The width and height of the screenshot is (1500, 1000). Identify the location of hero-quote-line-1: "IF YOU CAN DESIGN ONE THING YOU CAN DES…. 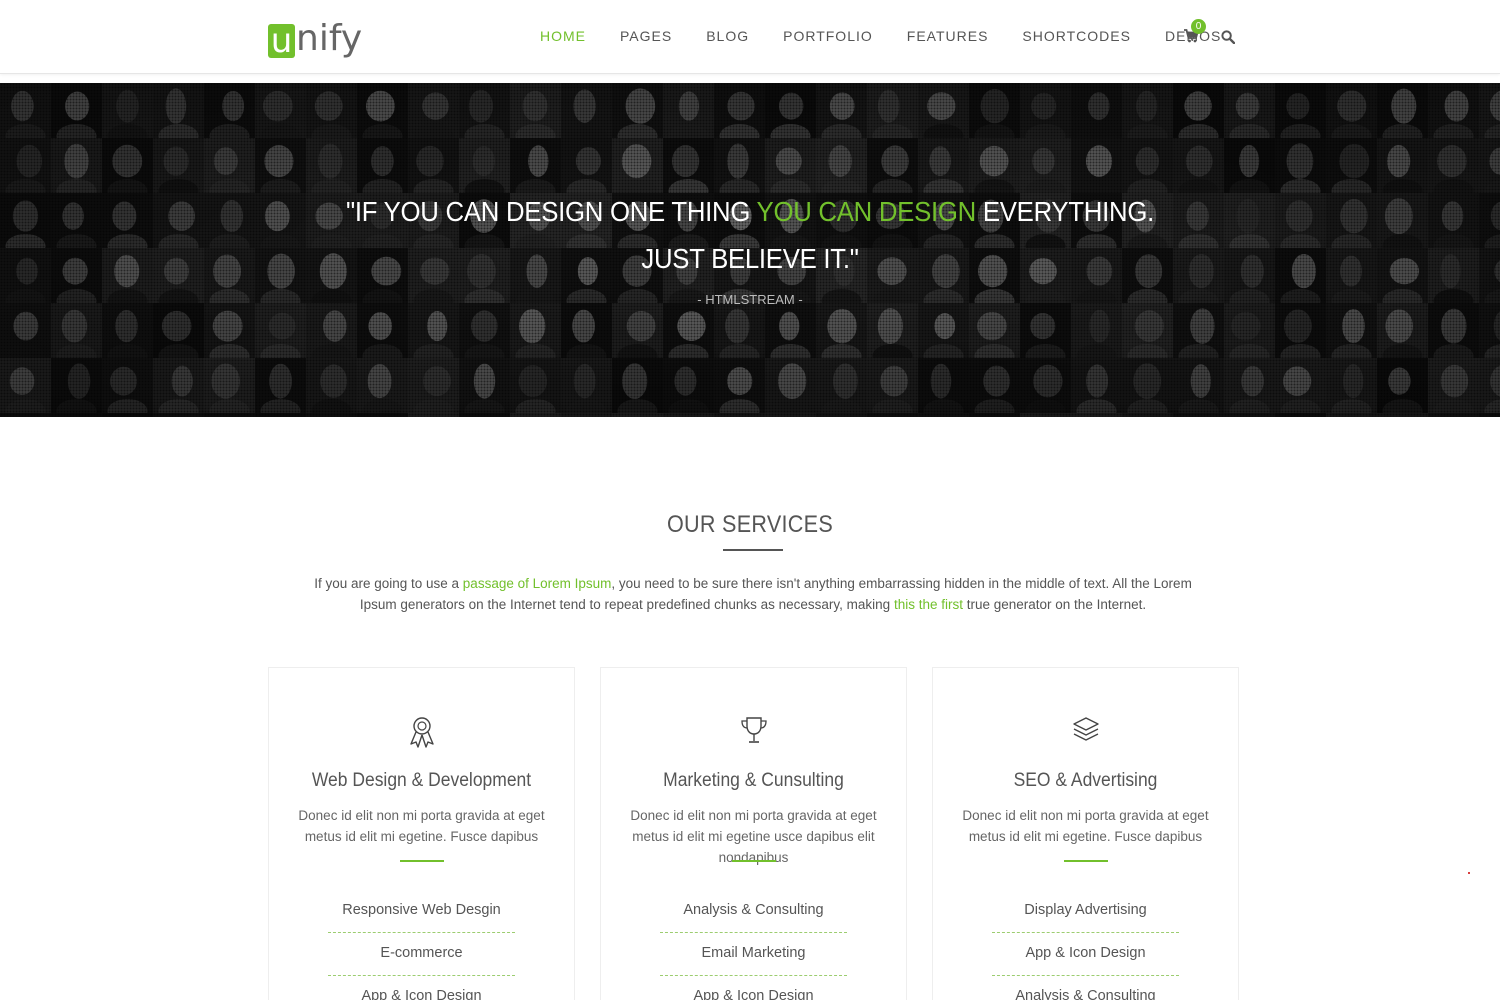
(750, 212).